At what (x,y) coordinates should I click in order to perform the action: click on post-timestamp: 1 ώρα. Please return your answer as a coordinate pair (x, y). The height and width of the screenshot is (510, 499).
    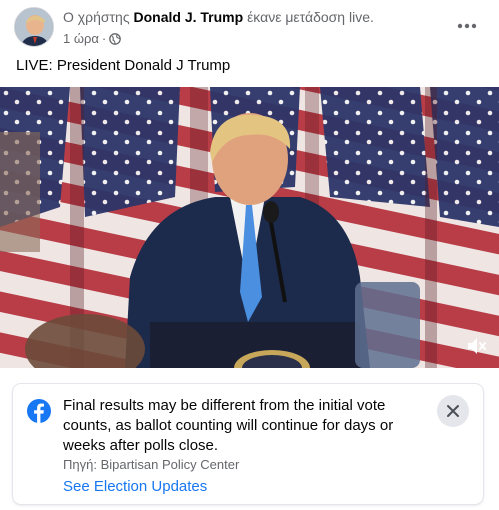
    Looking at the image, I should click on (81, 38).